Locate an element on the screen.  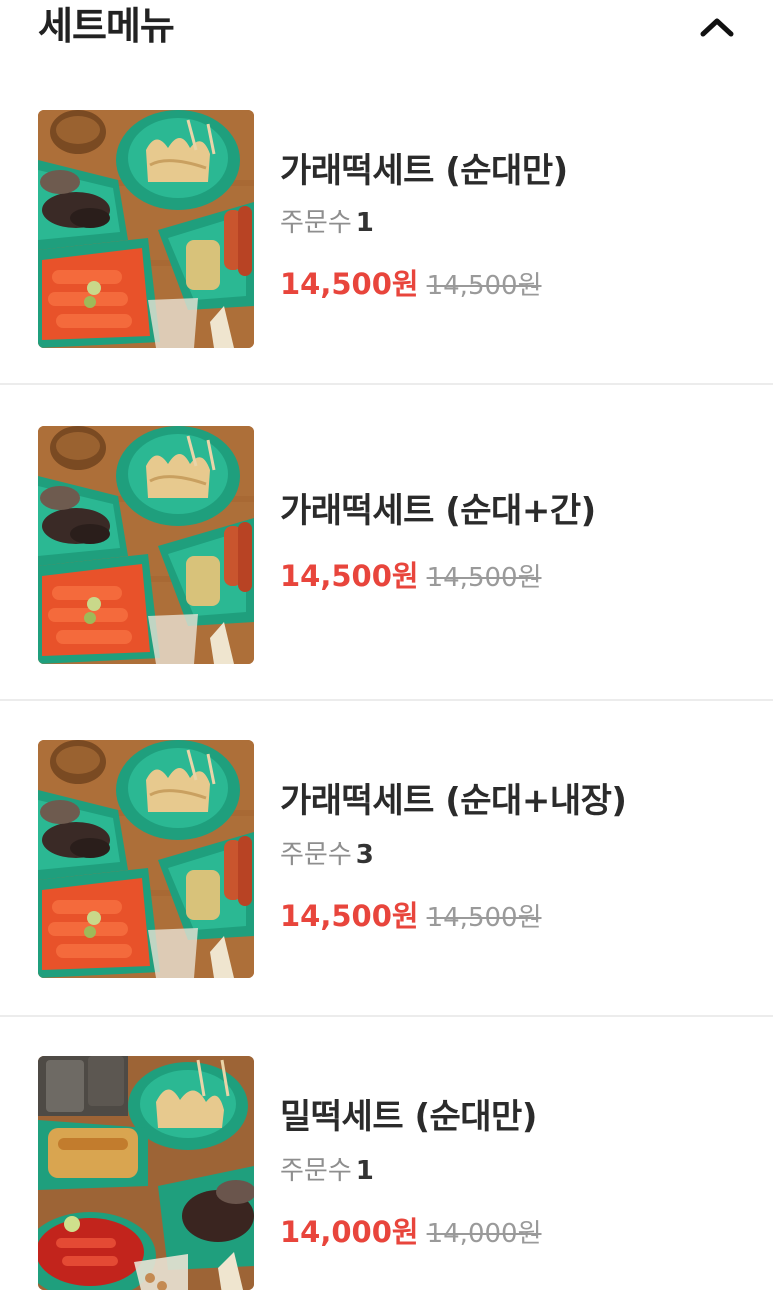
price-row: 14,000원 14,000원 is located at coordinates (411, 1234).